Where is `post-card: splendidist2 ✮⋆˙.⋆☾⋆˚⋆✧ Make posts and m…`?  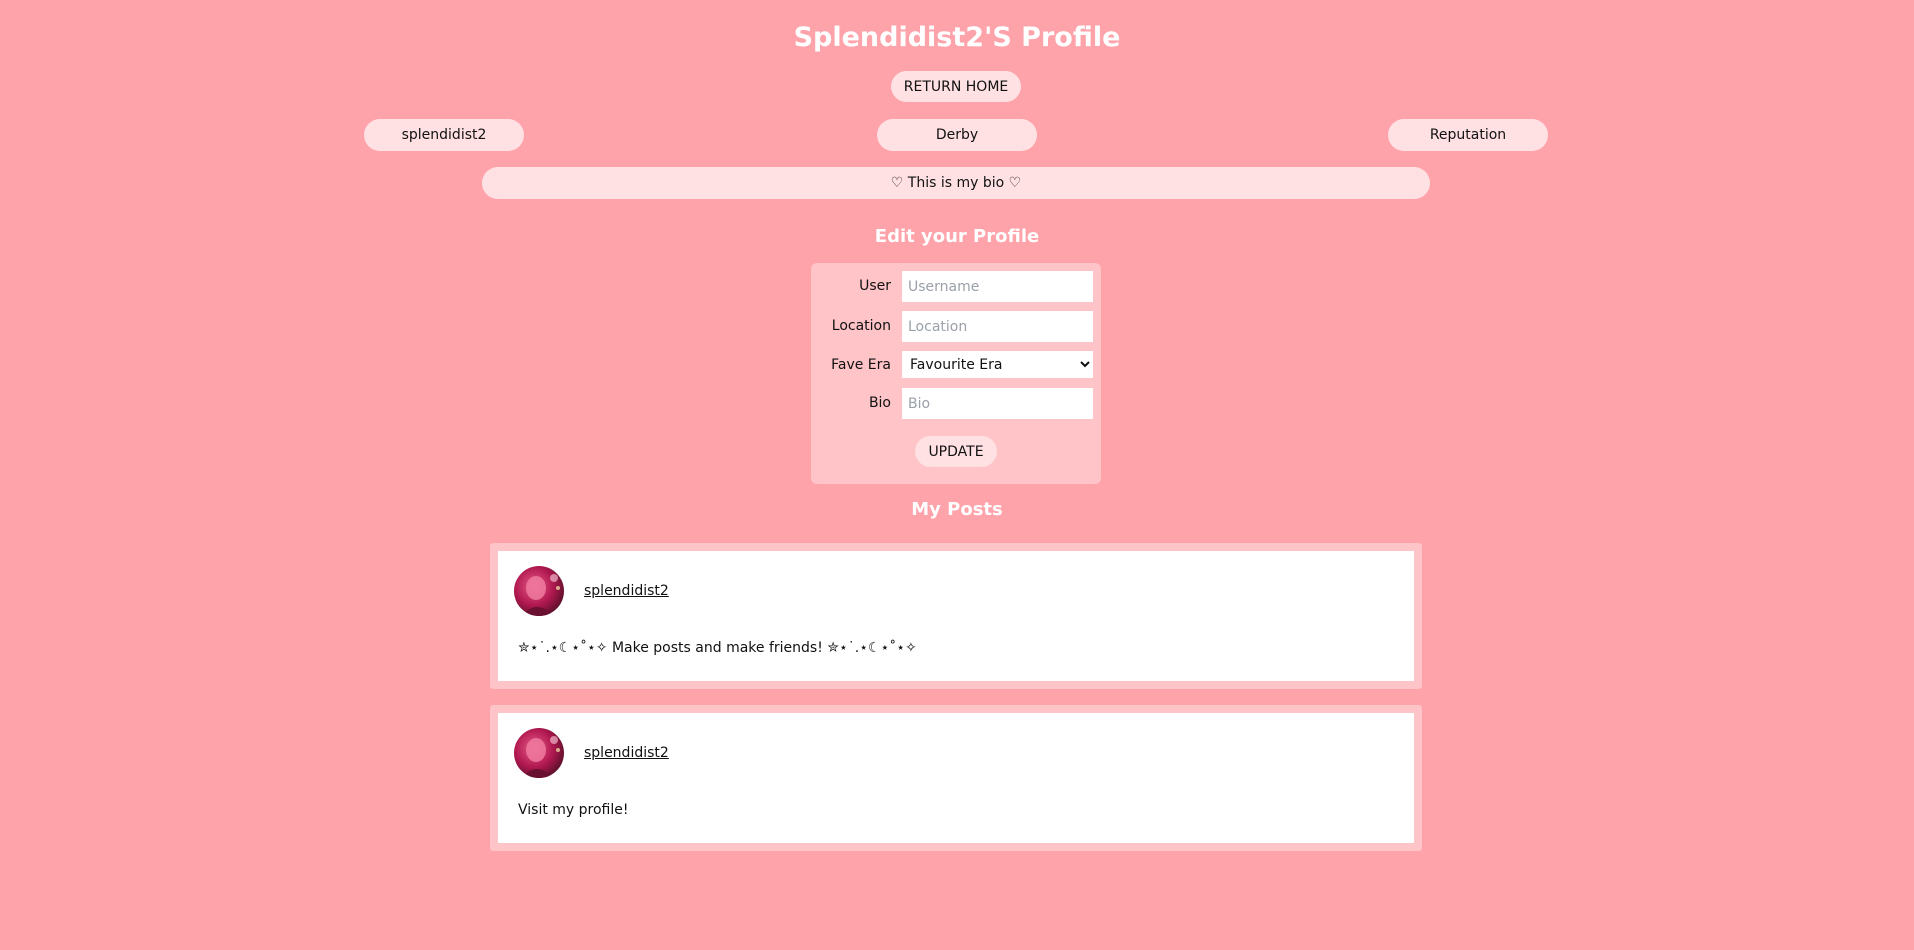
post-card: splendidist2 ✮⋆˙.⋆☾⋆˚⋆✧ Make posts and m… is located at coordinates (956, 616).